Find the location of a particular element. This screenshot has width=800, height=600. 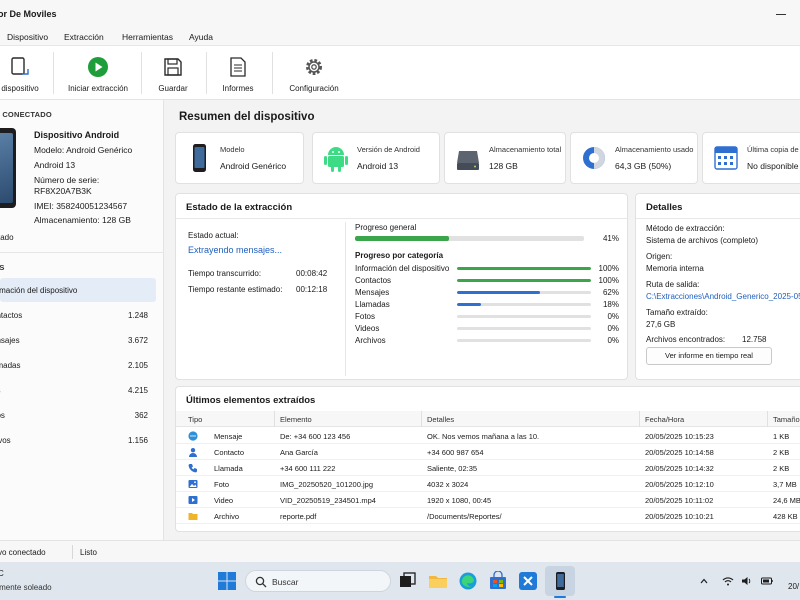

sidebar-item-label: eos is located at coordinates (2, 415).